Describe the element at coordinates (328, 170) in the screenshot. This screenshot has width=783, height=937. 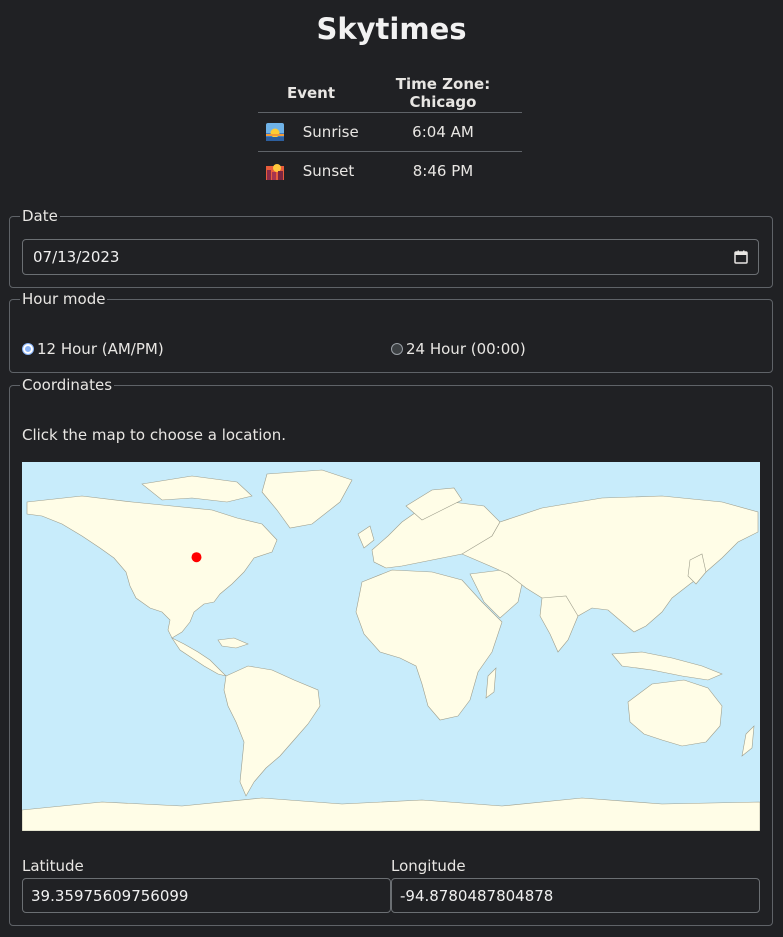
I see `event-name: Sunset` at that location.